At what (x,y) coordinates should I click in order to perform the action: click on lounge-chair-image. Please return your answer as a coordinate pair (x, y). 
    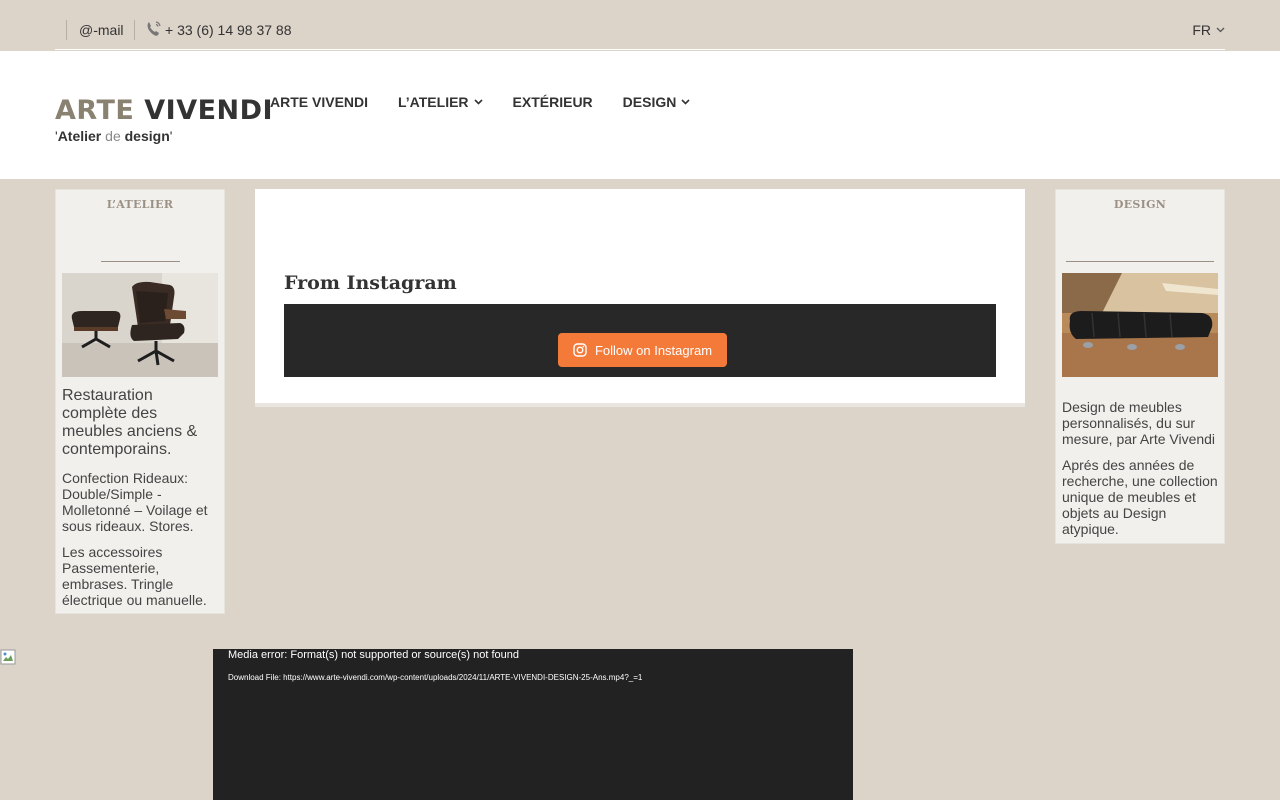
    Looking at the image, I should click on (140, 325).